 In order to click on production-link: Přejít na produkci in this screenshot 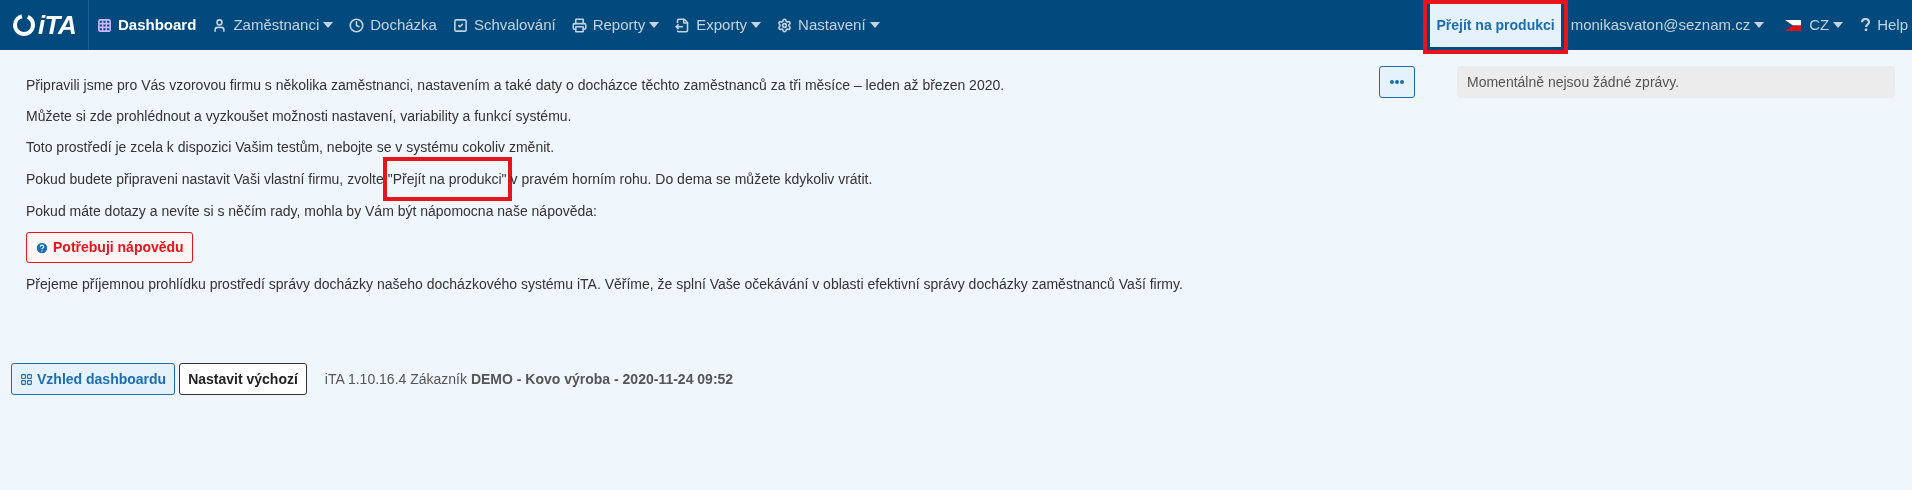, I will do `click(1495, 27)`.